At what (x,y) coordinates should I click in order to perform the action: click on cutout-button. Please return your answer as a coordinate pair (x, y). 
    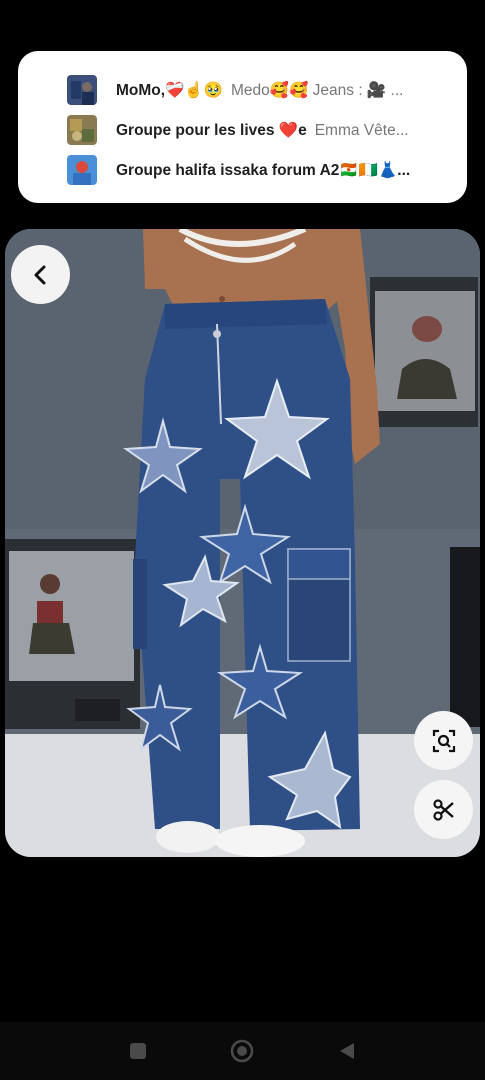
    Looking at the image, I should click on (443, 809).